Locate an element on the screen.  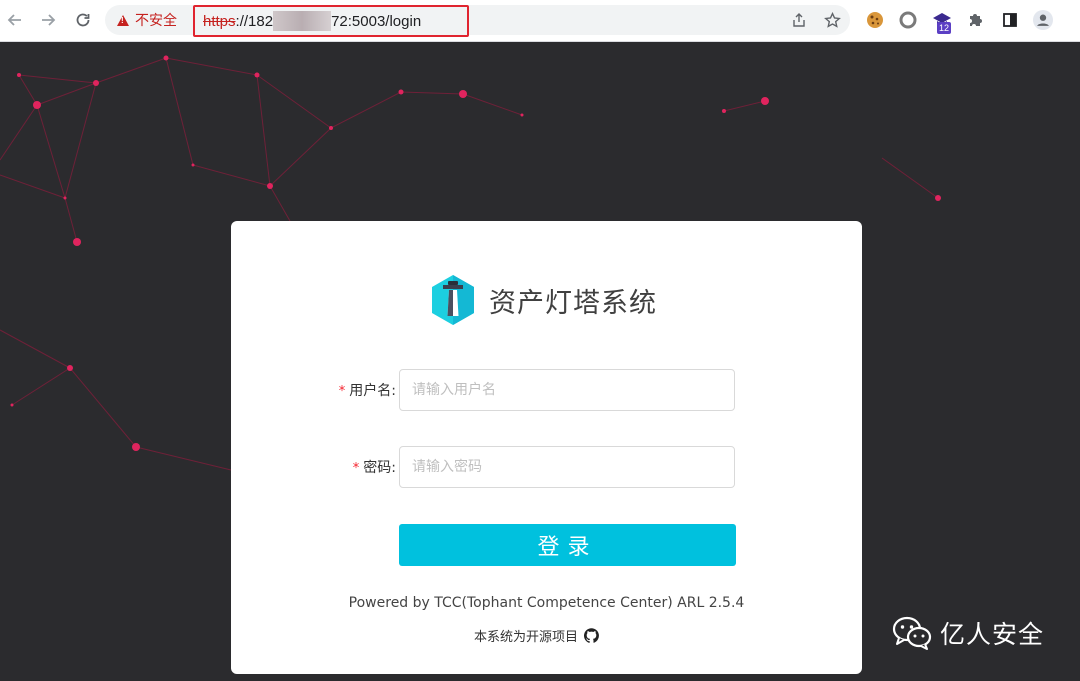
password-label-text: 密码: is located at coordinates (379, 468).